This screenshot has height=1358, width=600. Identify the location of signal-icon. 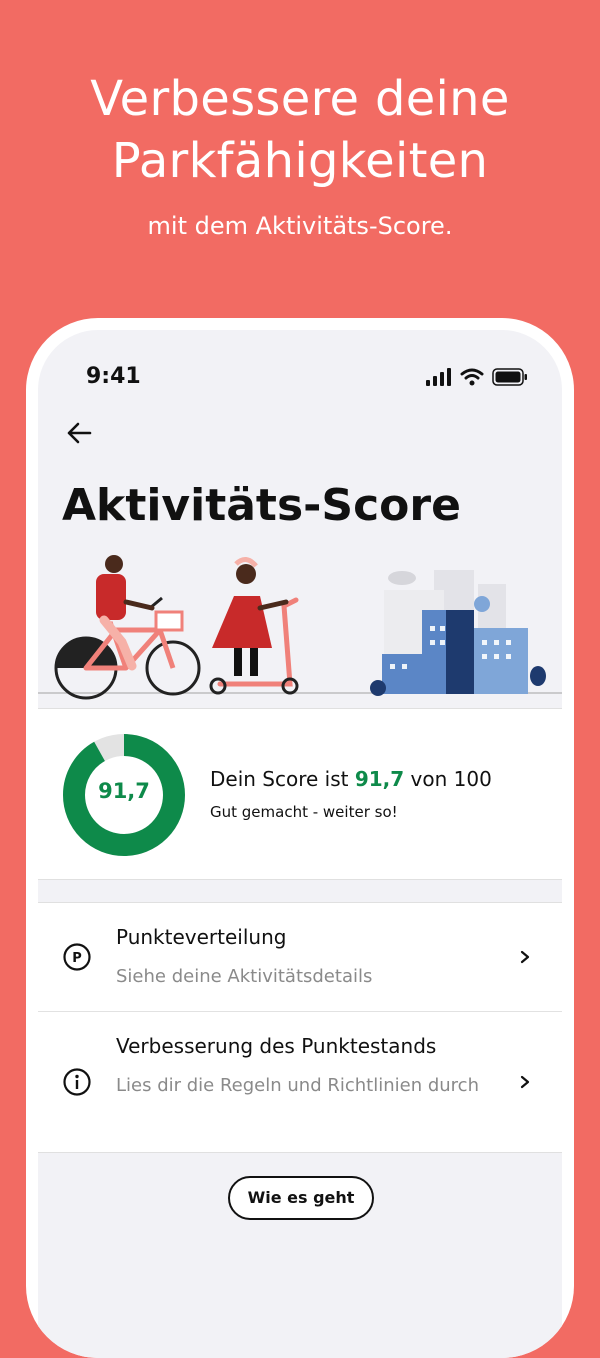
(438, 377).